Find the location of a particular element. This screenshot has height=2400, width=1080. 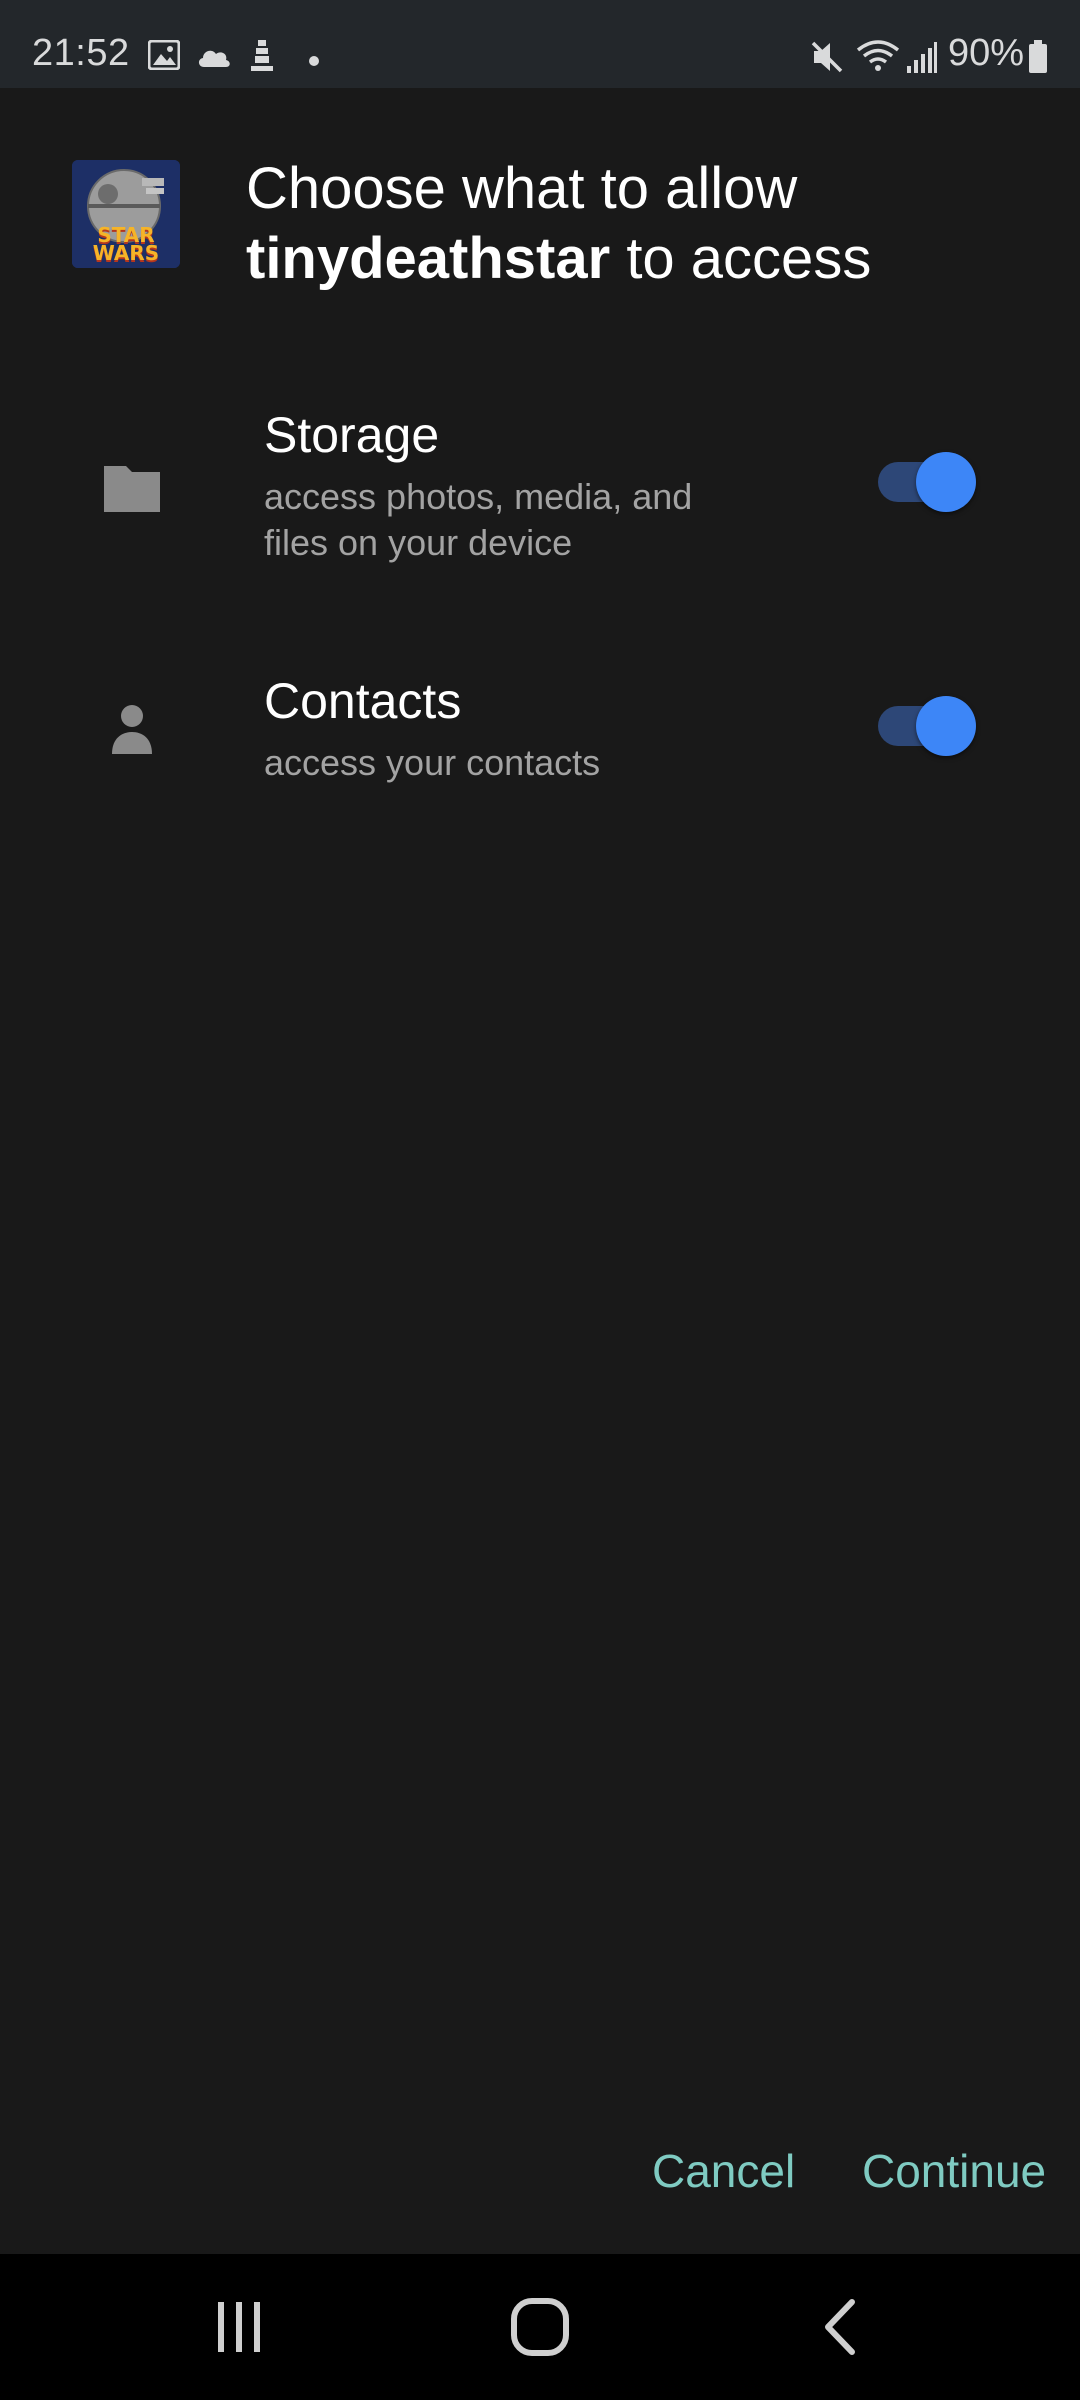

status-bar: 21:52 90% is located at coordinates (540, 44).